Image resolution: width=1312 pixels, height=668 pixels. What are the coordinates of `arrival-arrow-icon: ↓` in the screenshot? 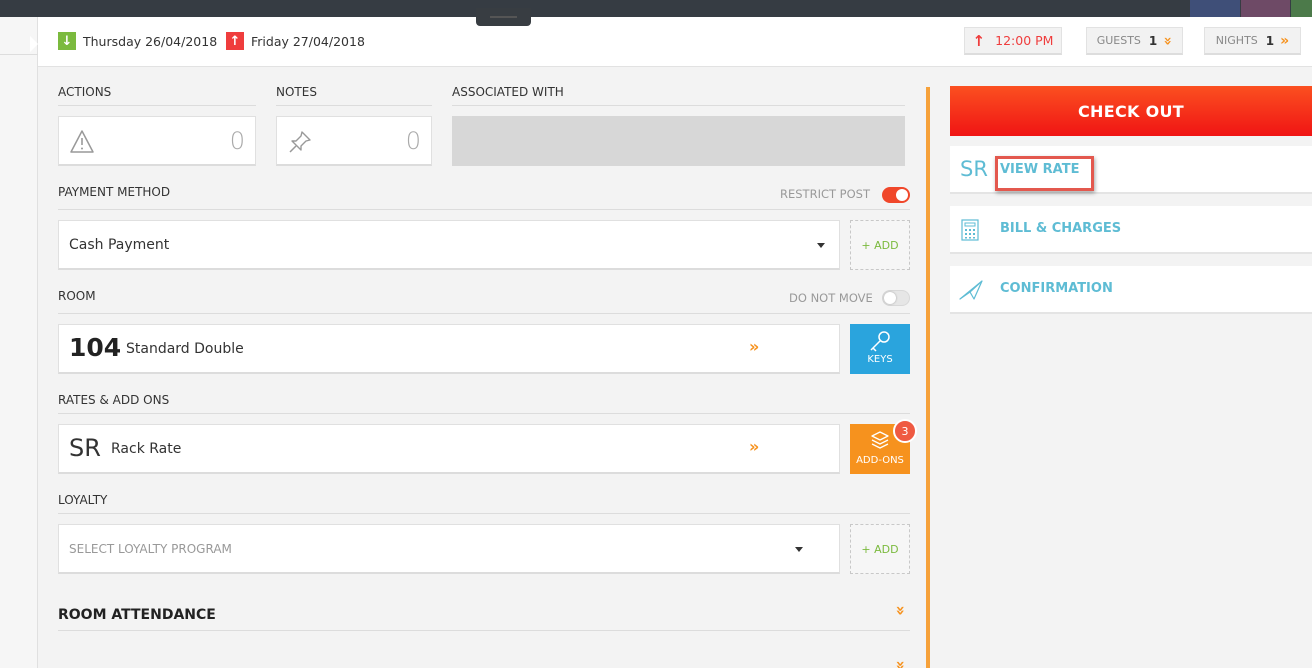 It's located at (67, 41).